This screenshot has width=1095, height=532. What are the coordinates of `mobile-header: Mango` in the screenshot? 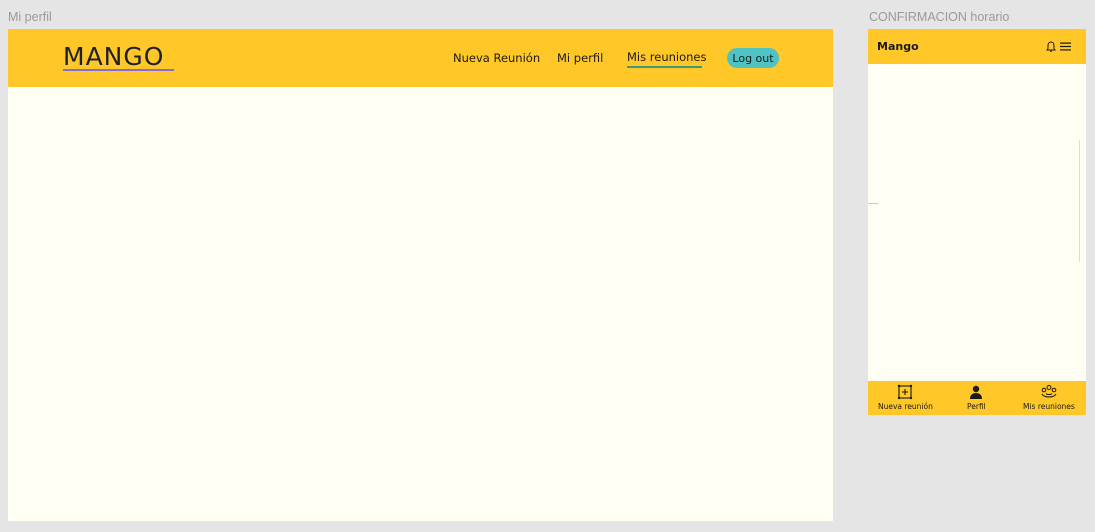 It's located at (977, 46).